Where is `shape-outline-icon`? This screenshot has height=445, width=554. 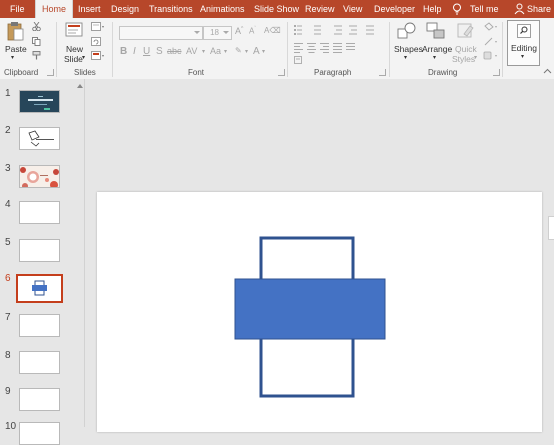 shape-outline-icon is located at coordinates (491, 42).